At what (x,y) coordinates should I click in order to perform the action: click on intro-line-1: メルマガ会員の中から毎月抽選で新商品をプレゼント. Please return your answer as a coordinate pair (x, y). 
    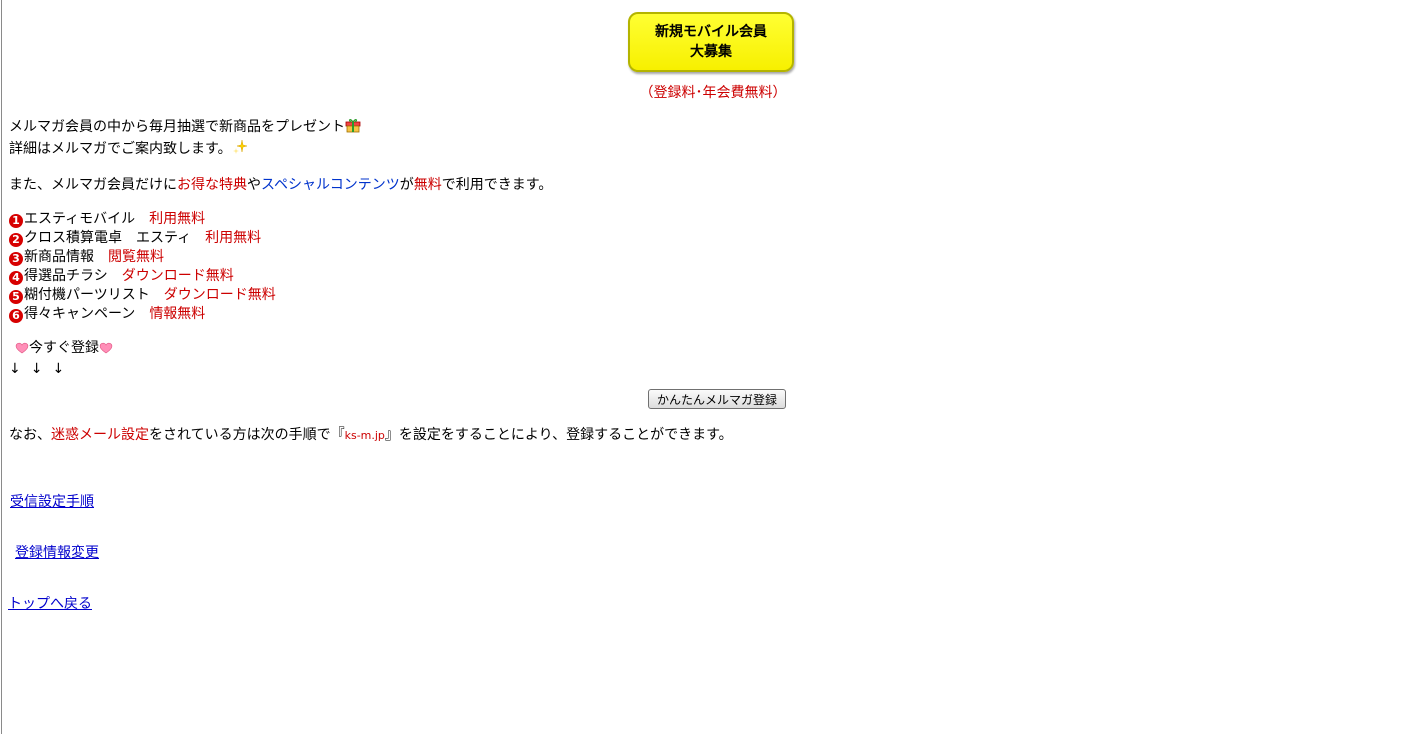
    Looking at the image, I should click on (280, 128).